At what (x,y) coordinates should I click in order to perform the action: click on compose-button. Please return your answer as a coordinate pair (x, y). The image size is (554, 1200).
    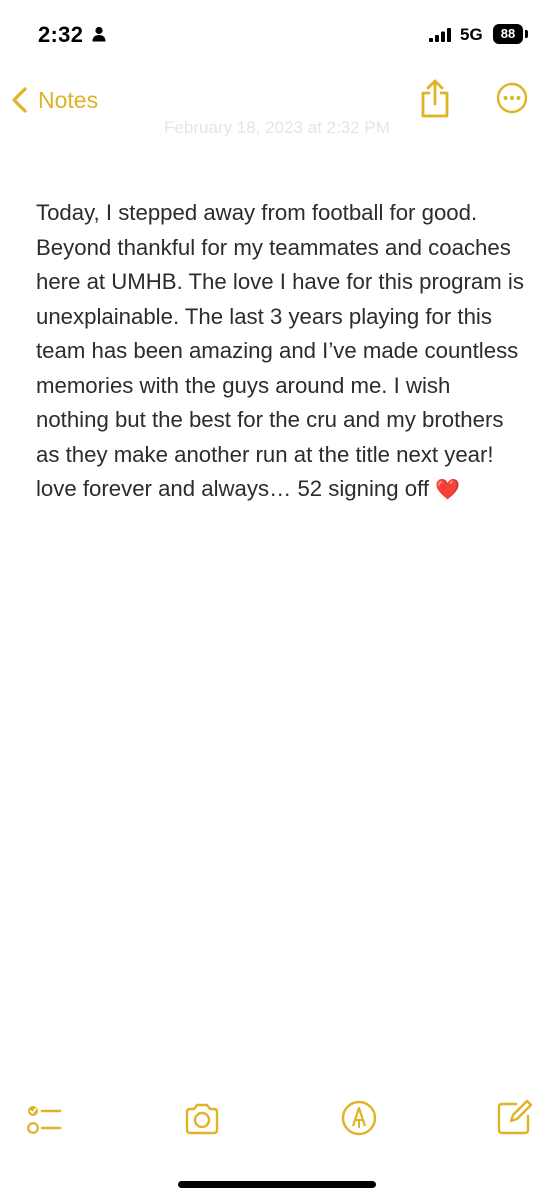
    Looking at the image, I should click on (514, 1118).